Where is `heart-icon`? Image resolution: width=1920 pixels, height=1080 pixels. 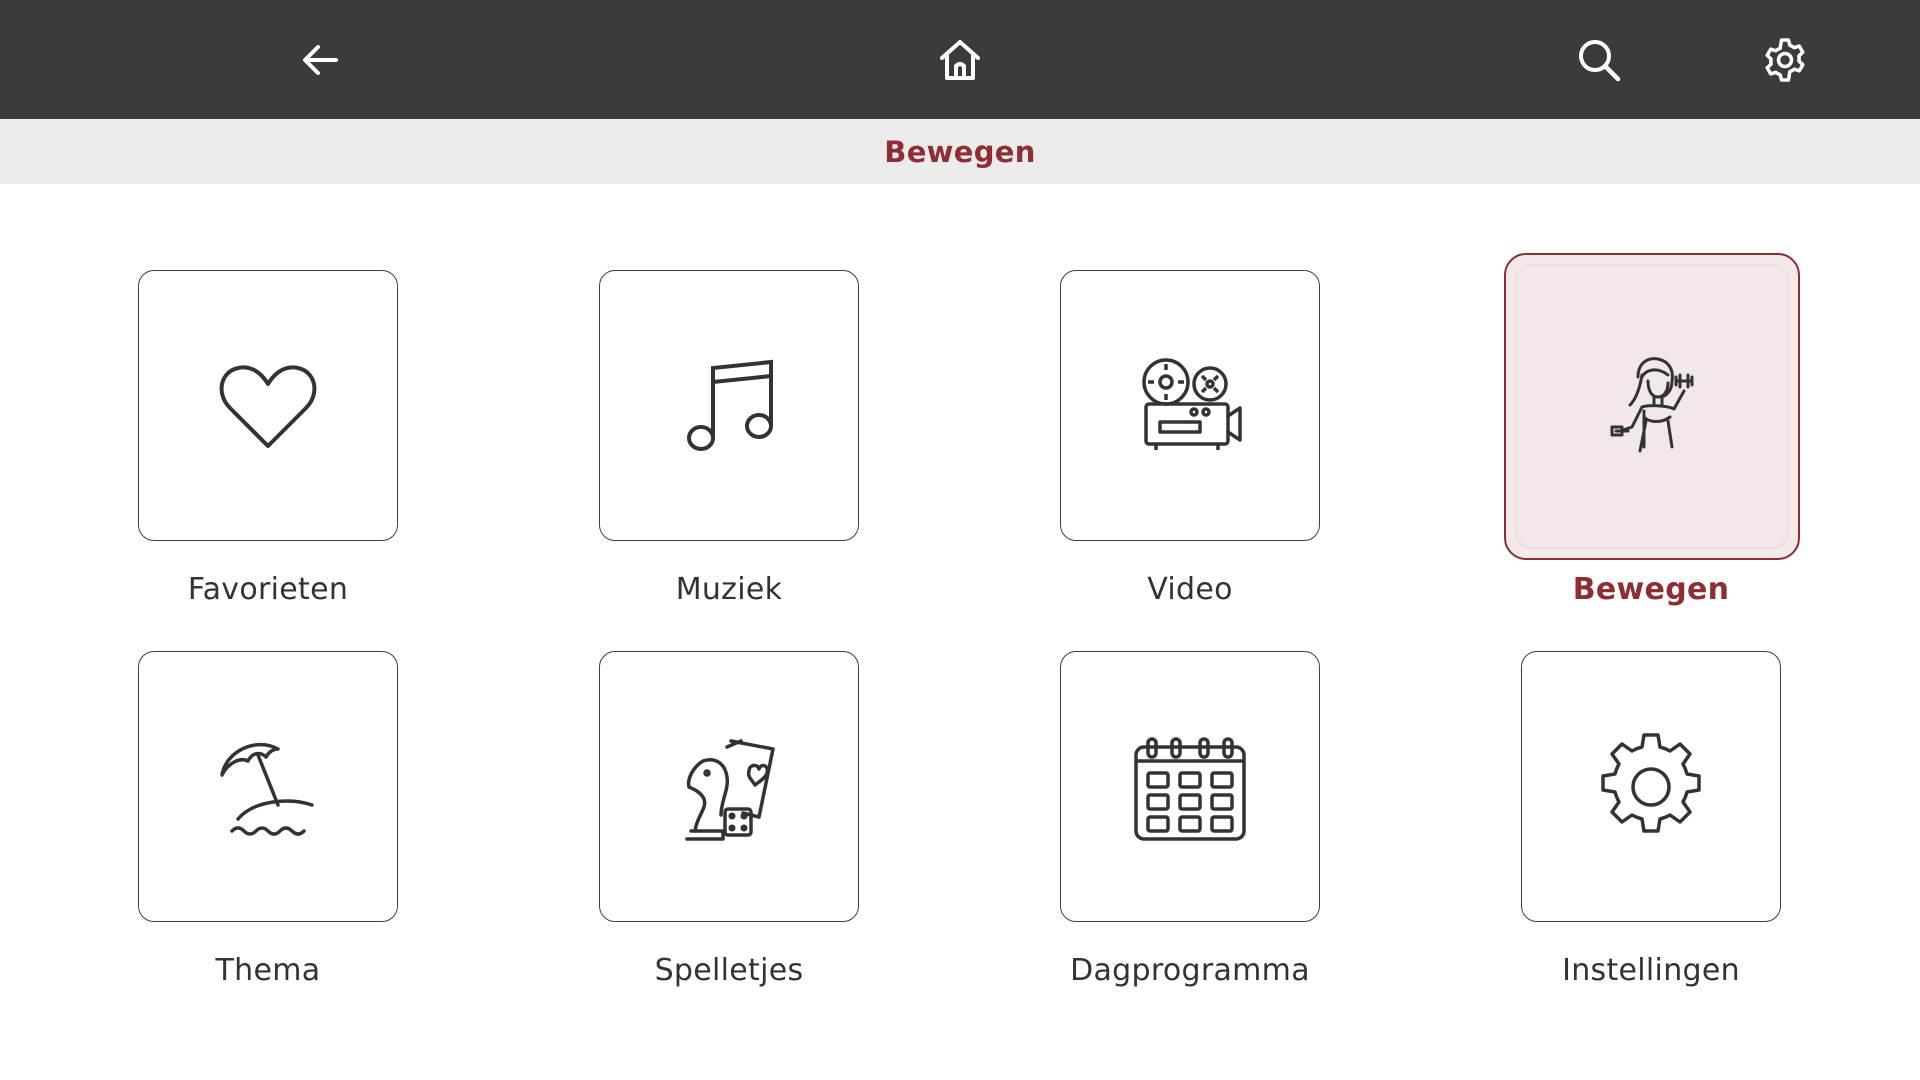 heart-icon is located at coordinates (268, 406).